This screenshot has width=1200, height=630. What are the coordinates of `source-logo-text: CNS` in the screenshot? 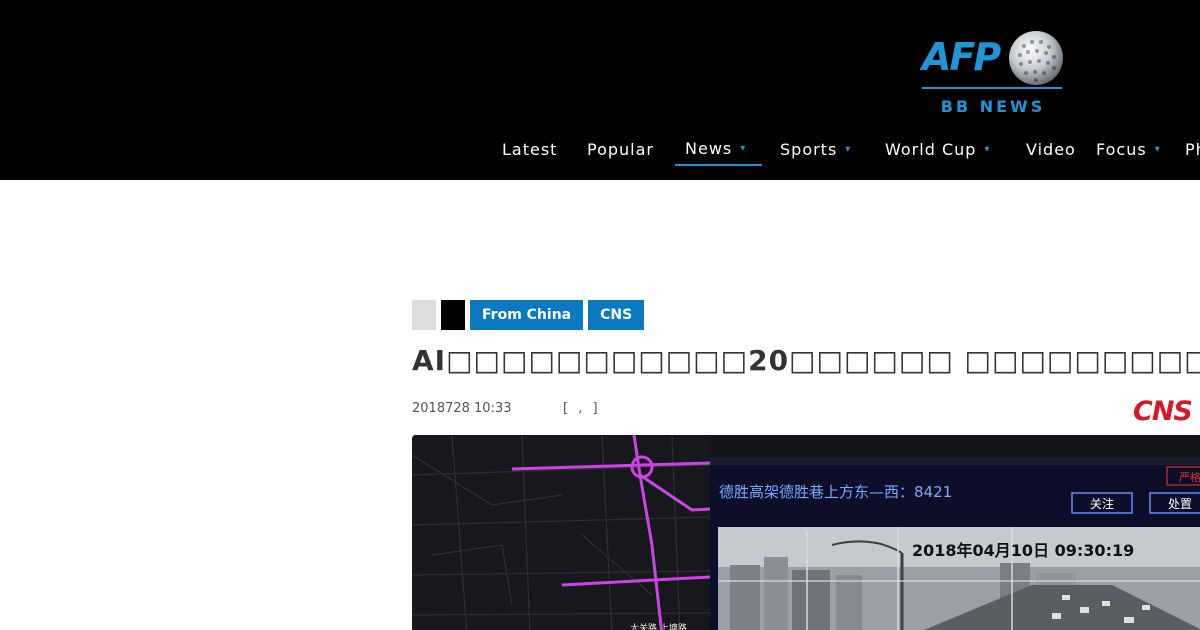 It's located at (1162, 411).